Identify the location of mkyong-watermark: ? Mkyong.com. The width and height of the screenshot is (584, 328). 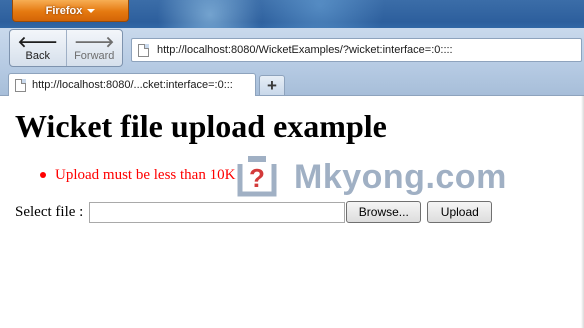
(369, 177).